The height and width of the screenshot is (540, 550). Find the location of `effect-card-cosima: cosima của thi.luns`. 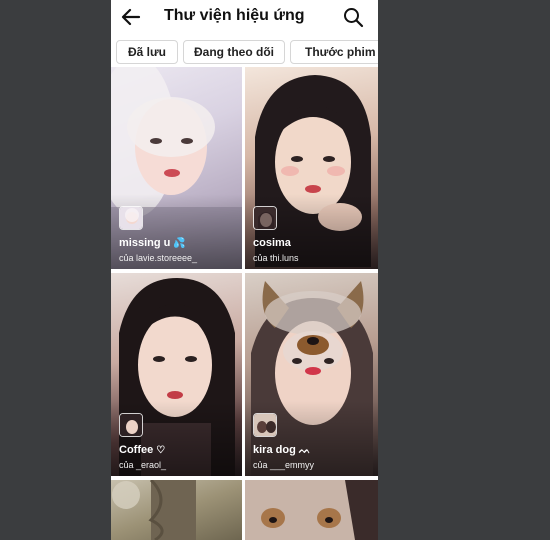

effect-card-cosima: cosima của thi.luns is located at coordinates (311, 168).